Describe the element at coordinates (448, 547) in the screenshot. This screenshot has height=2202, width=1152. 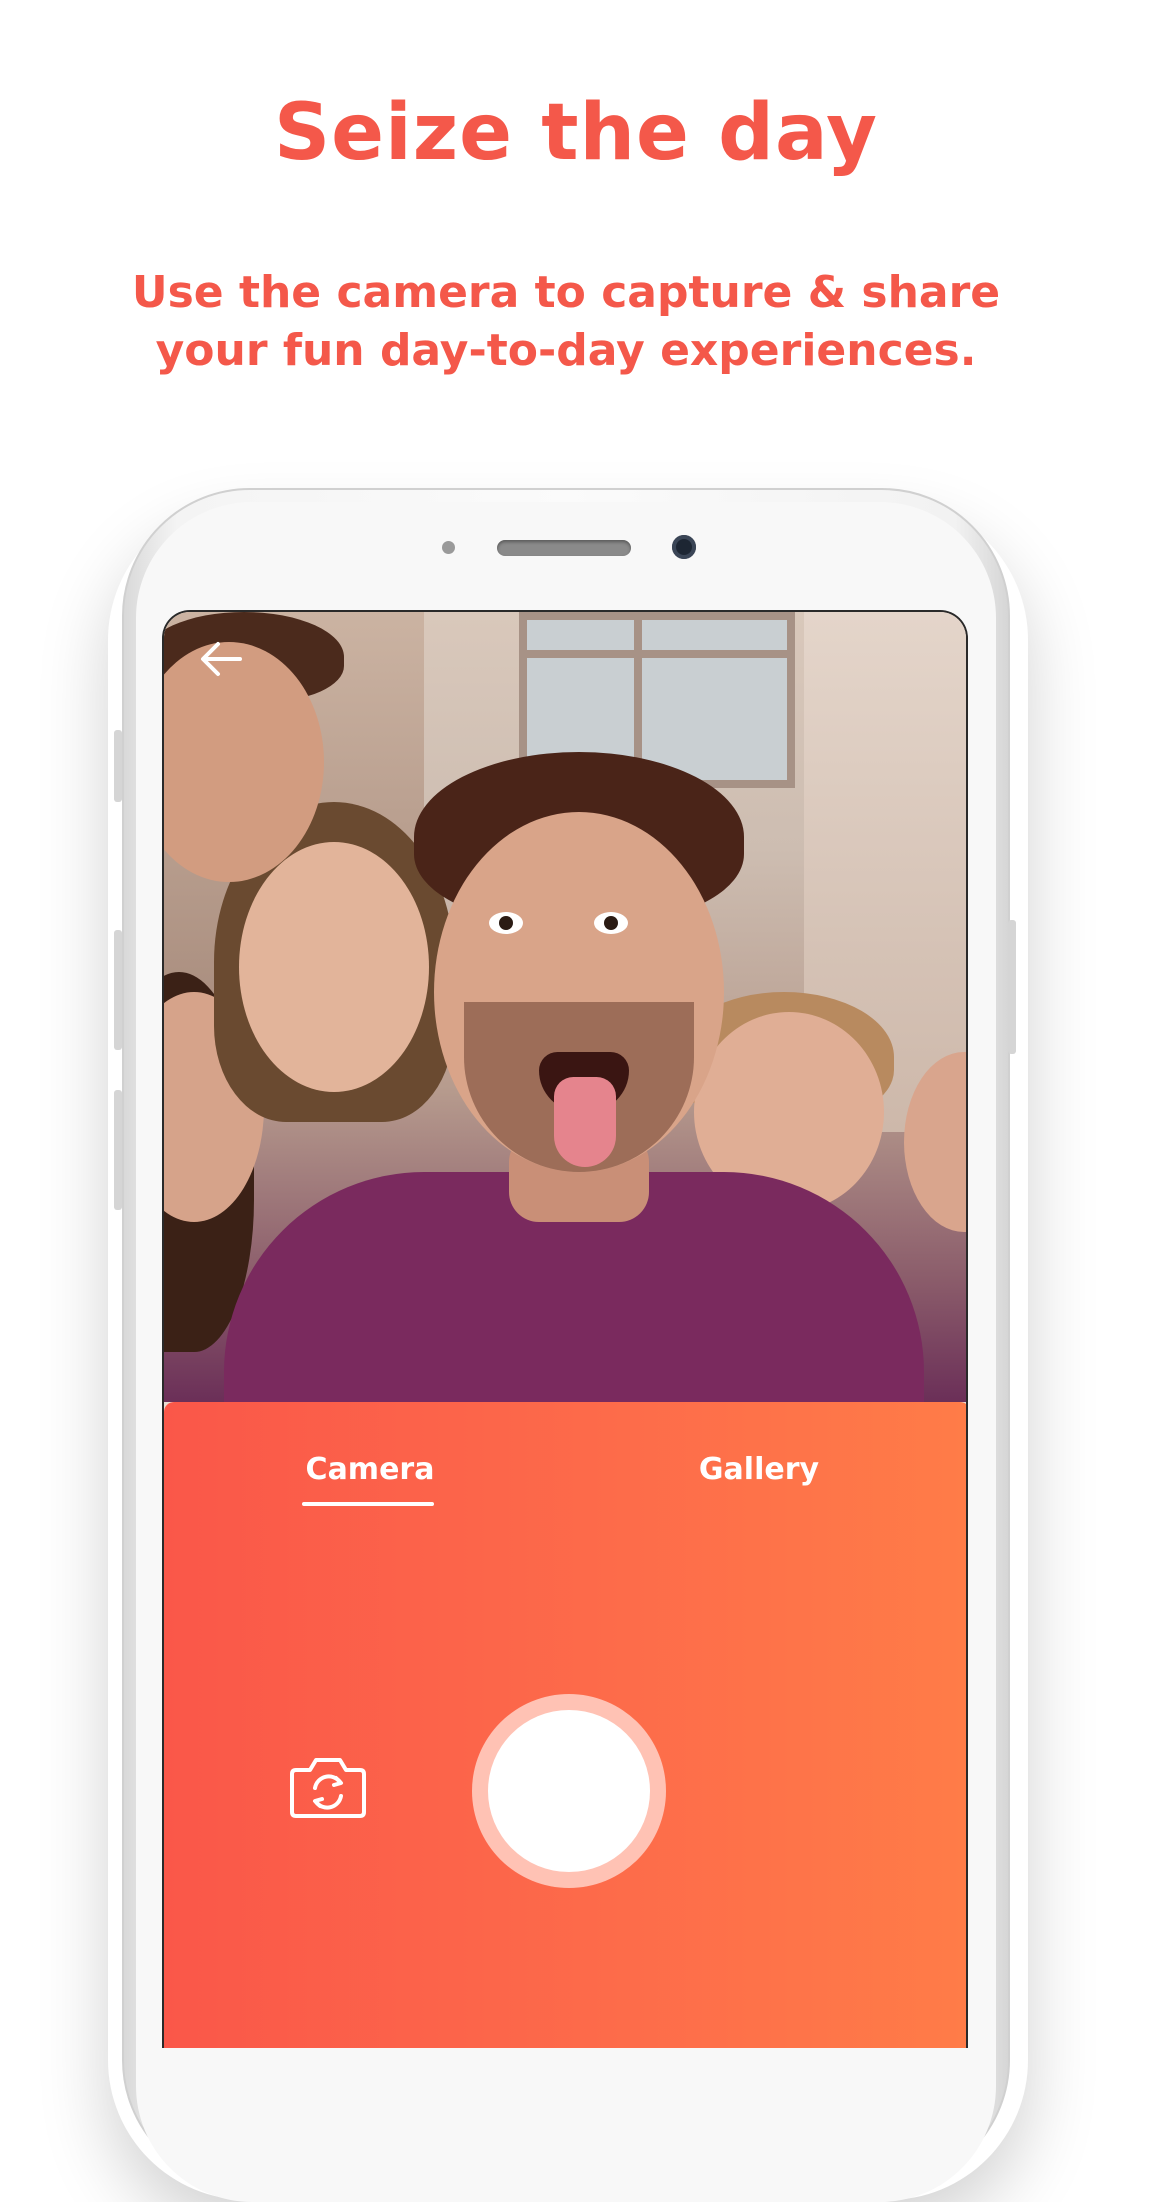
I see `proximity-sensor` at that location.